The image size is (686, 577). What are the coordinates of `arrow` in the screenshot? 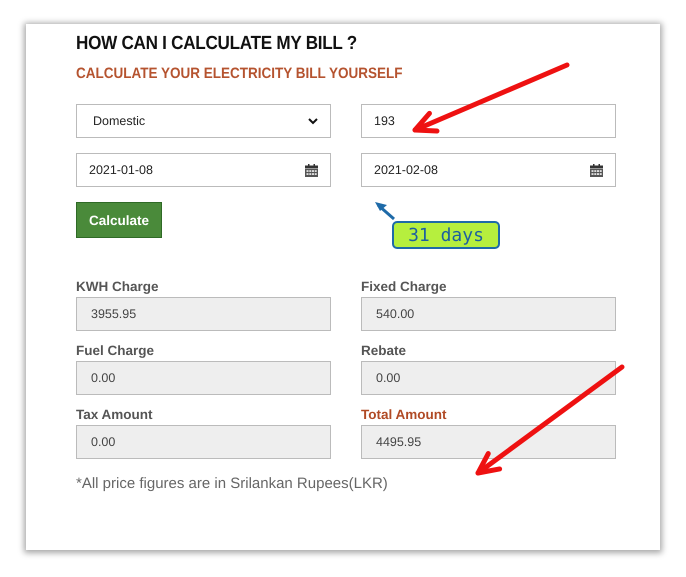 It's located at (385, 211).